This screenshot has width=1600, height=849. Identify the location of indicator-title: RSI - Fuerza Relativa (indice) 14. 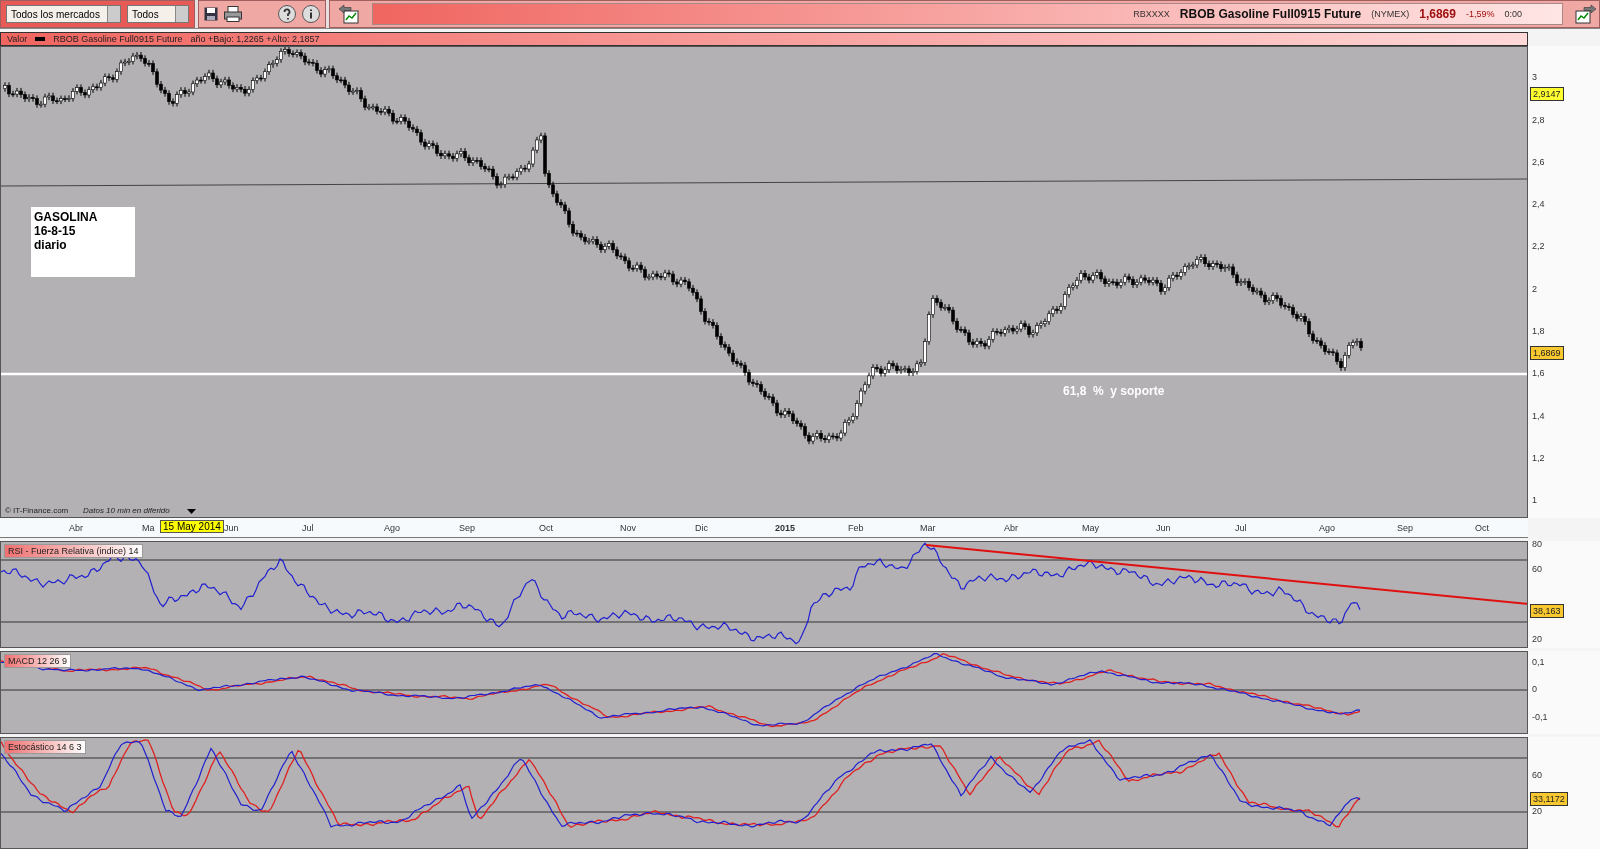
(73, 551).